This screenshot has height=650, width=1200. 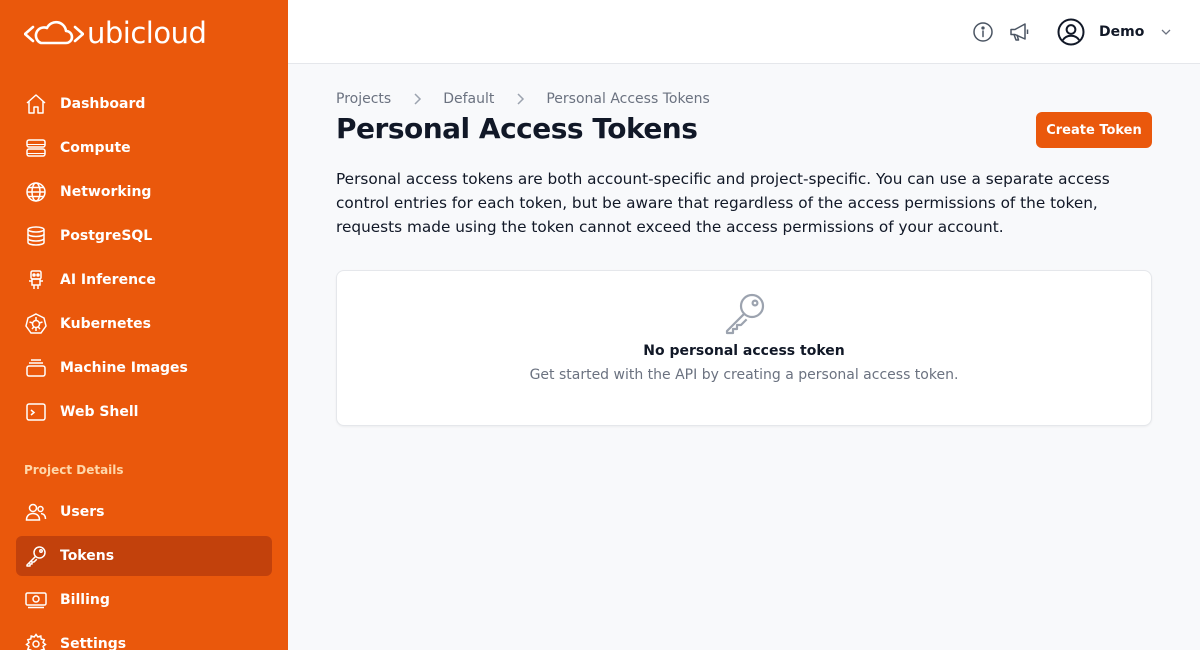 I want to click on info-icon, so click(x=983, y=32).